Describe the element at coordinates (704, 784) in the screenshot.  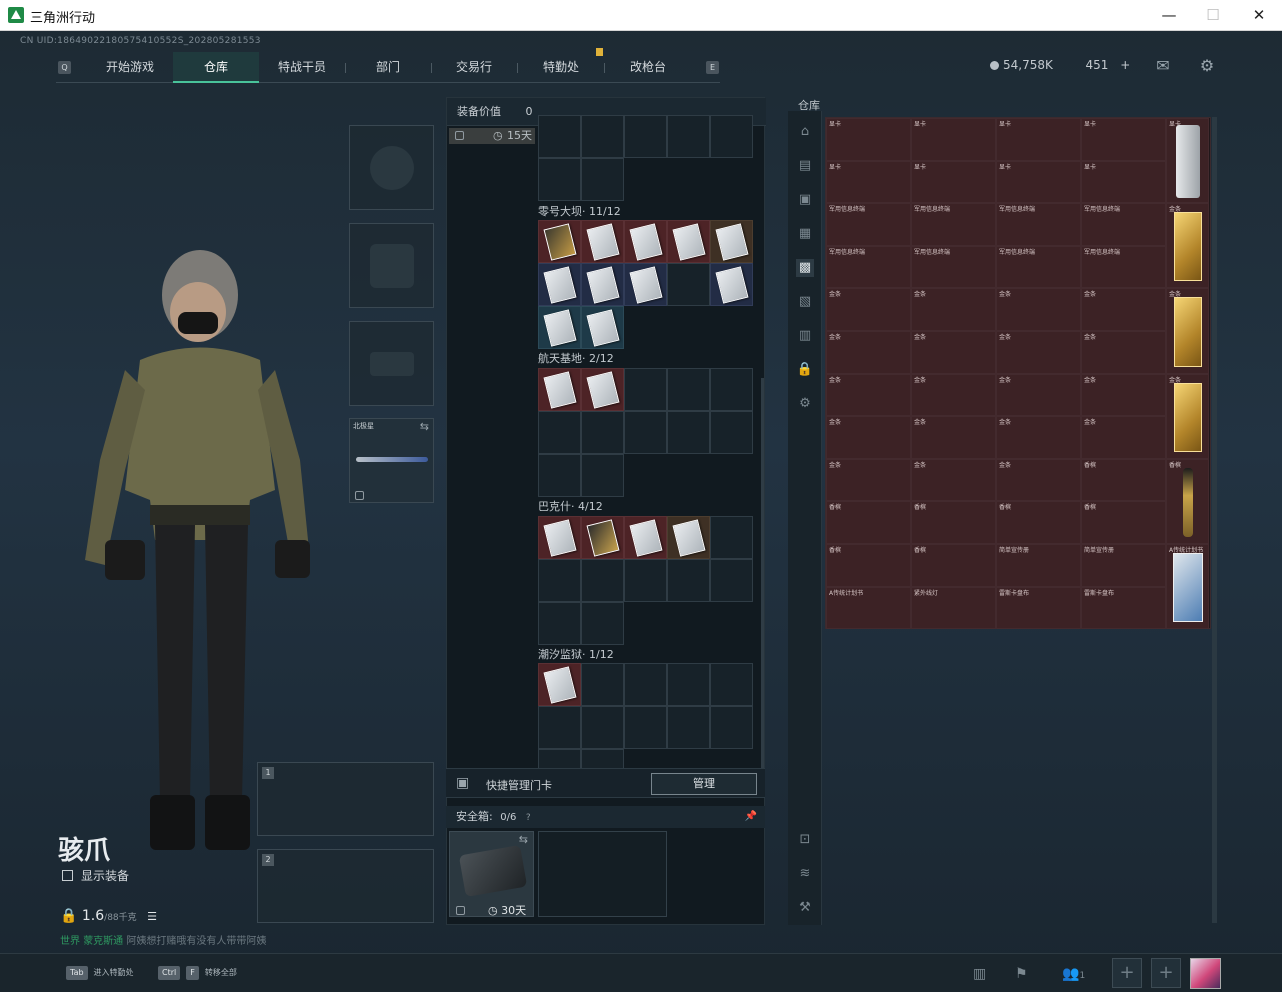
I see `manage-button: 管理` at that location.